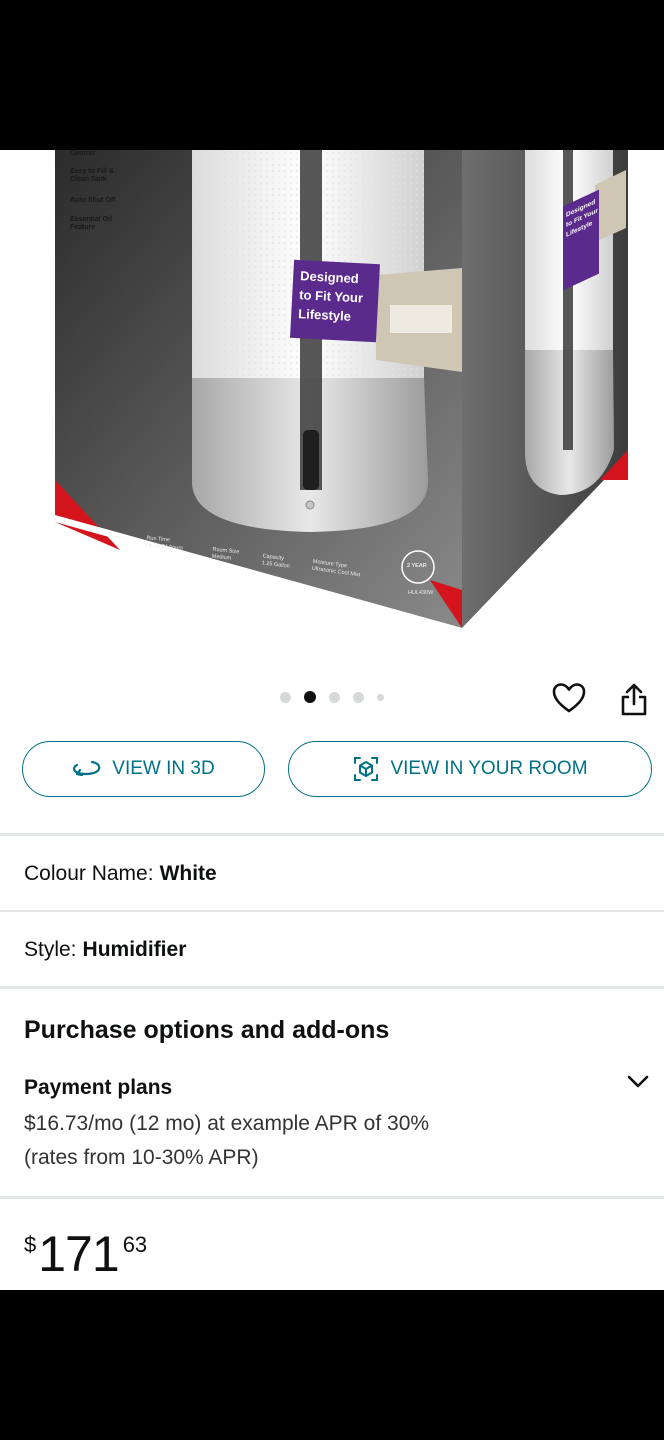  I want to click on view-in-3d-label: VIEW IN 3D, so click(163, 768).